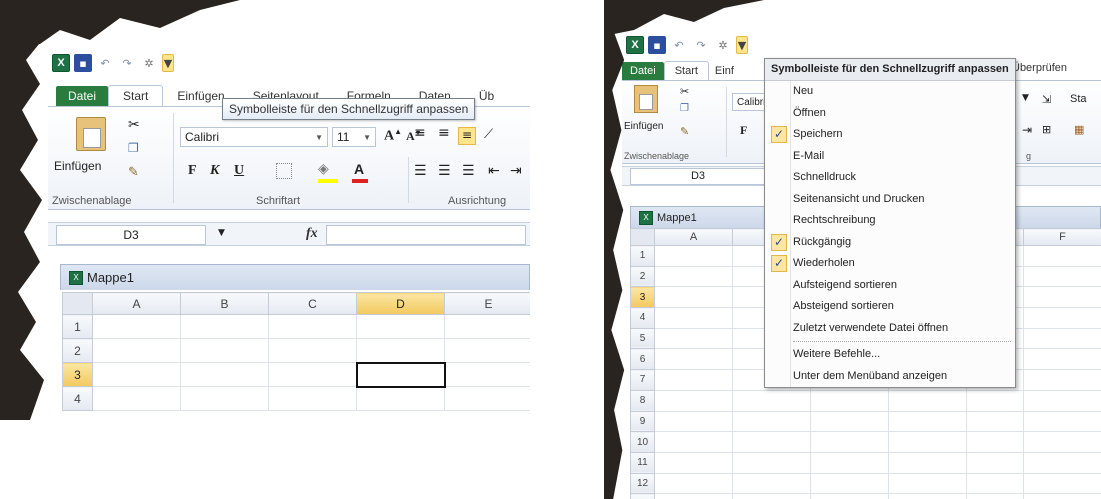  Describe the element at coordinates (468, 171) in the screenshot. I see `align-right-icon: ☰` at that location.